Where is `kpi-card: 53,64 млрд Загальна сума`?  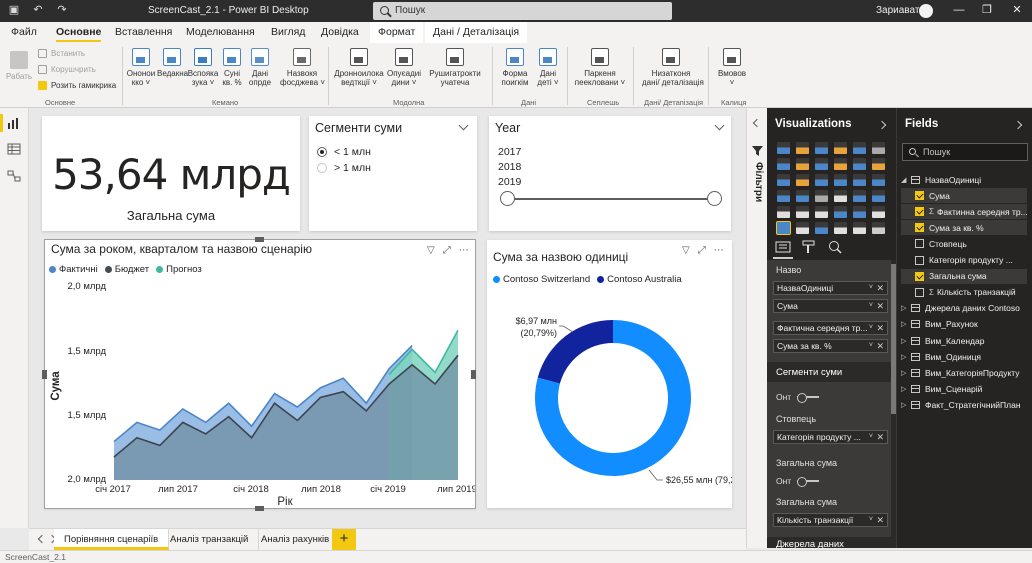 kpi-card: 53,64 млрд Загальна сума is located at coordinates (171, 173).